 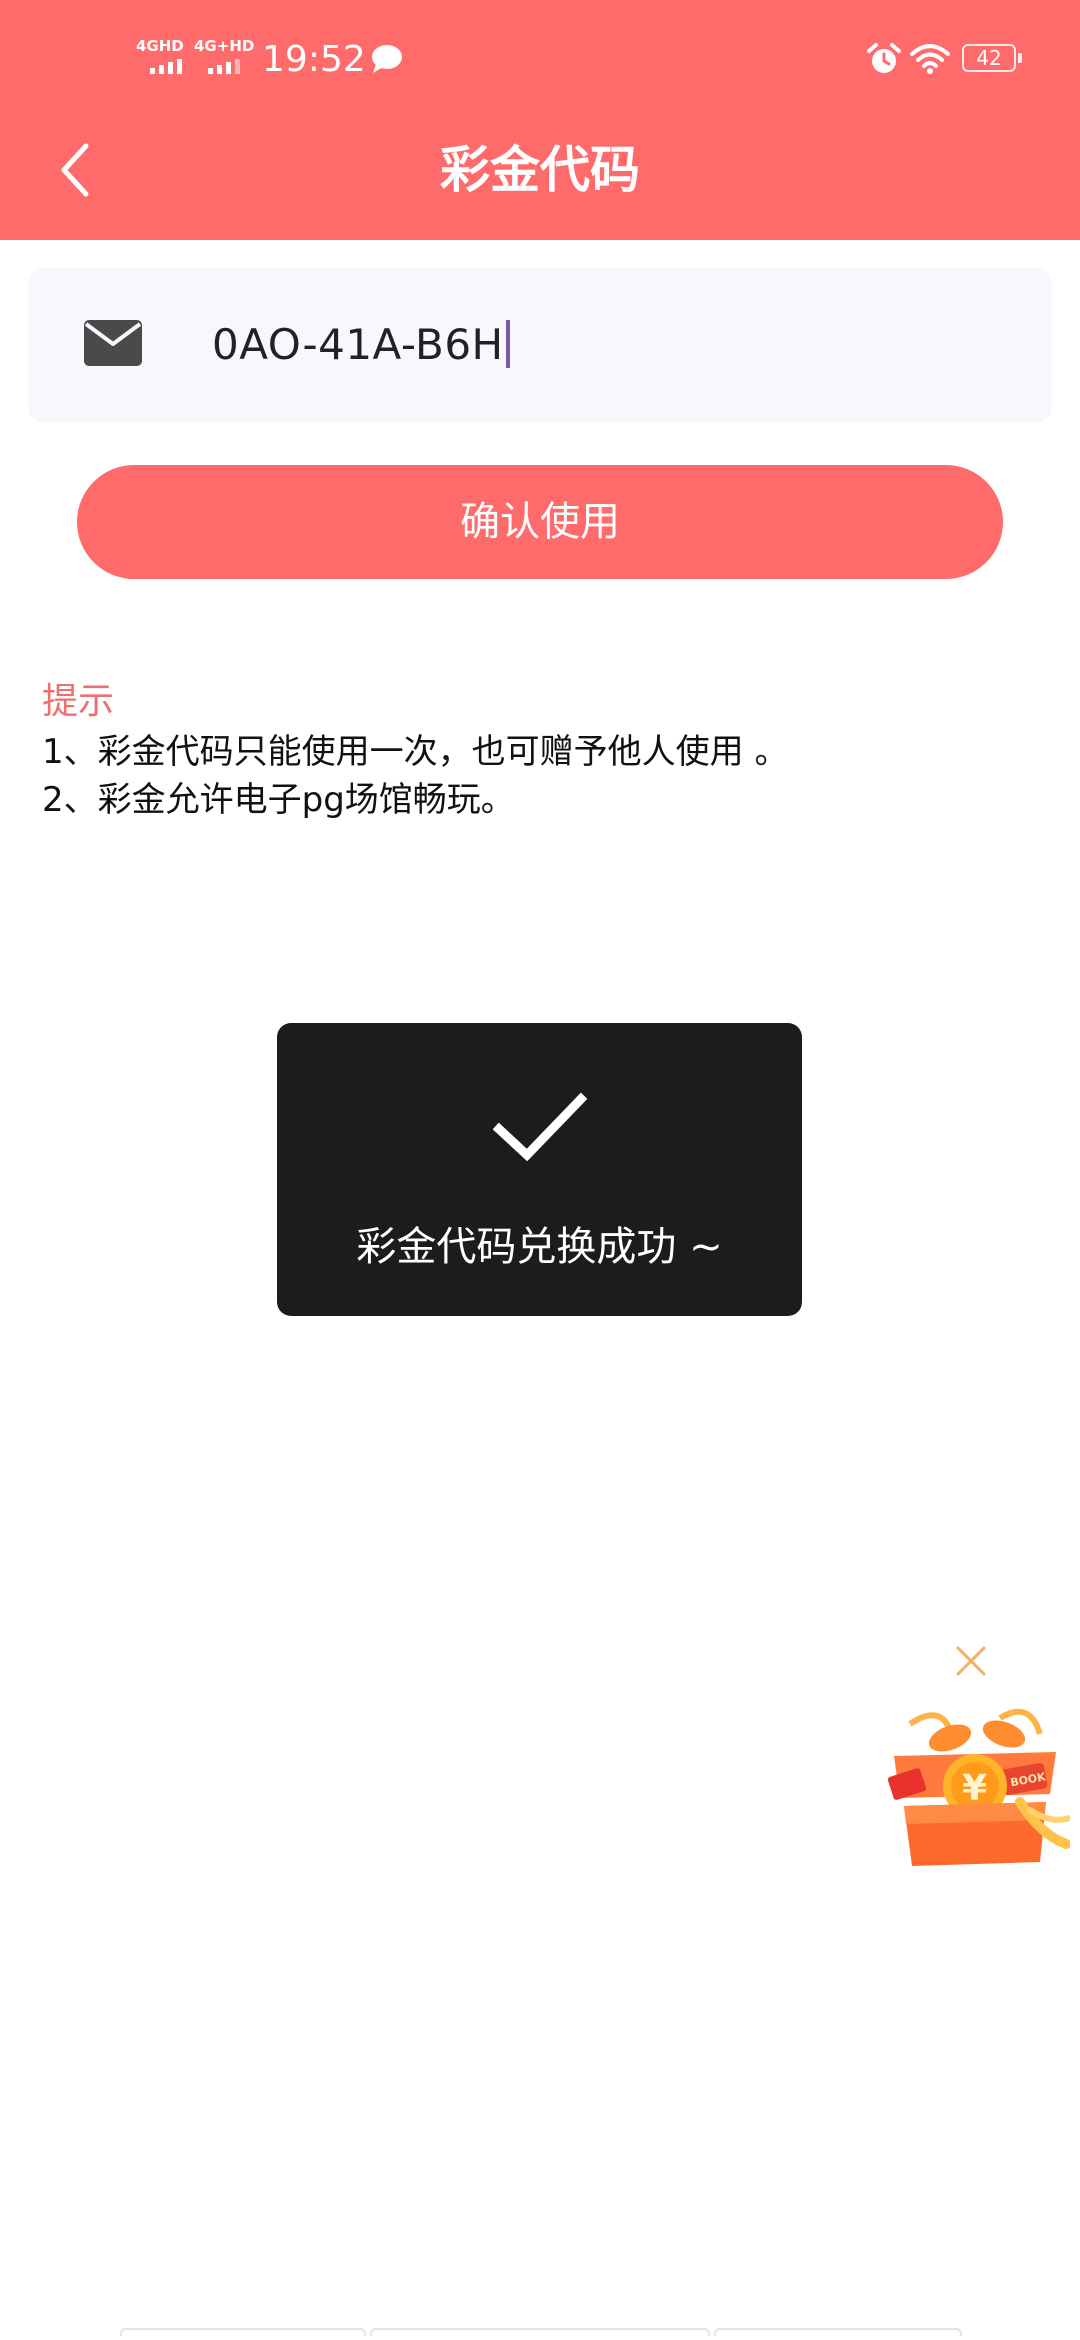 What do you see at coordinates (78, 701) in the screenshot?
I see `tips-title: 提示` at bounding box center [78, 701].